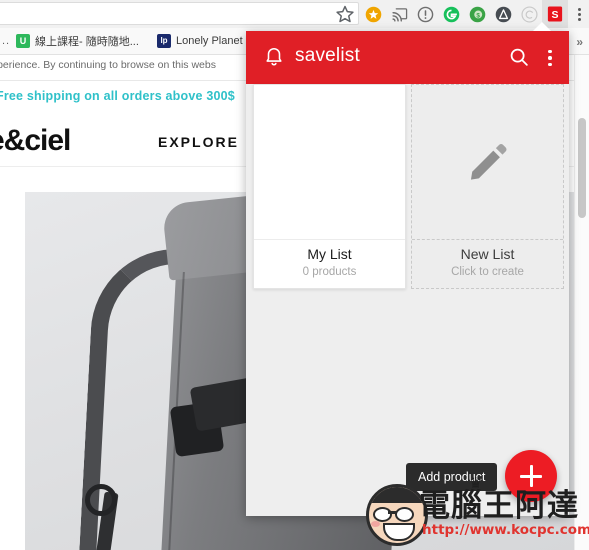  I want to click on page-scrollbar-thumb, so click(582, 168).